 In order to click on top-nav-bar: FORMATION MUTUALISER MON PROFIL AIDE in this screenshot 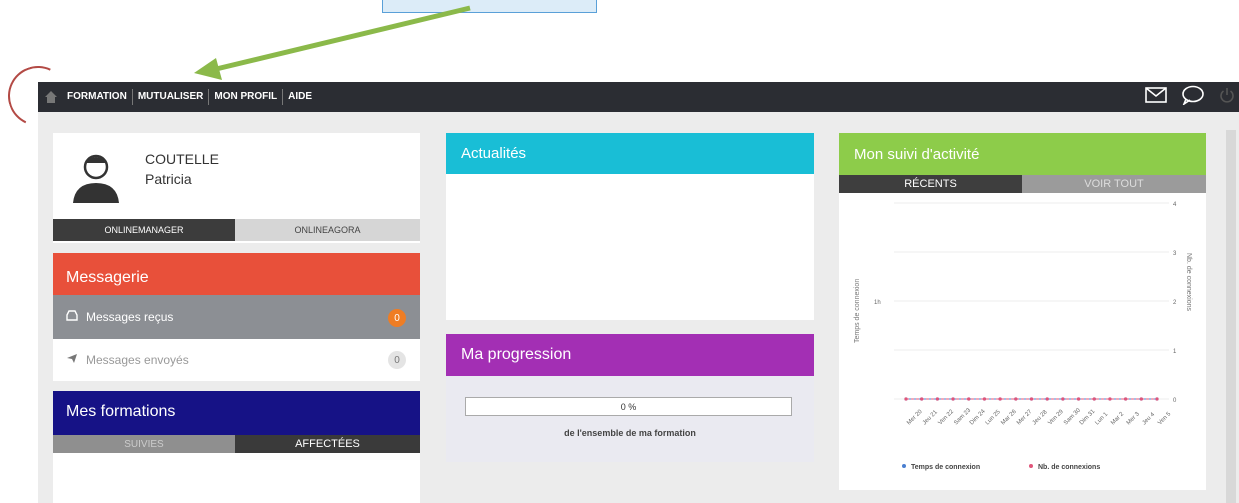, I will do `click(638, 97)`.